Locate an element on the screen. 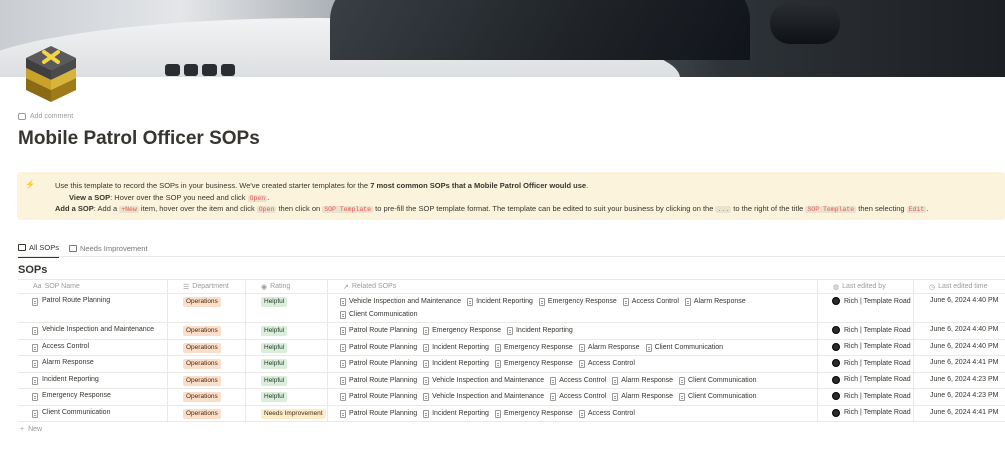  add-comment-button: Add comment is located at coordinates (45, 116).